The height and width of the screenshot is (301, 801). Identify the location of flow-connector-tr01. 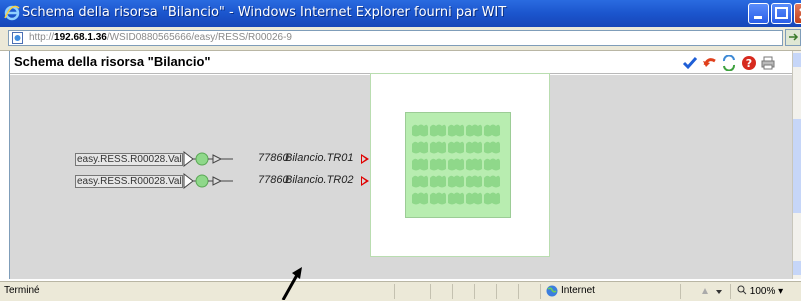
(208, 159).